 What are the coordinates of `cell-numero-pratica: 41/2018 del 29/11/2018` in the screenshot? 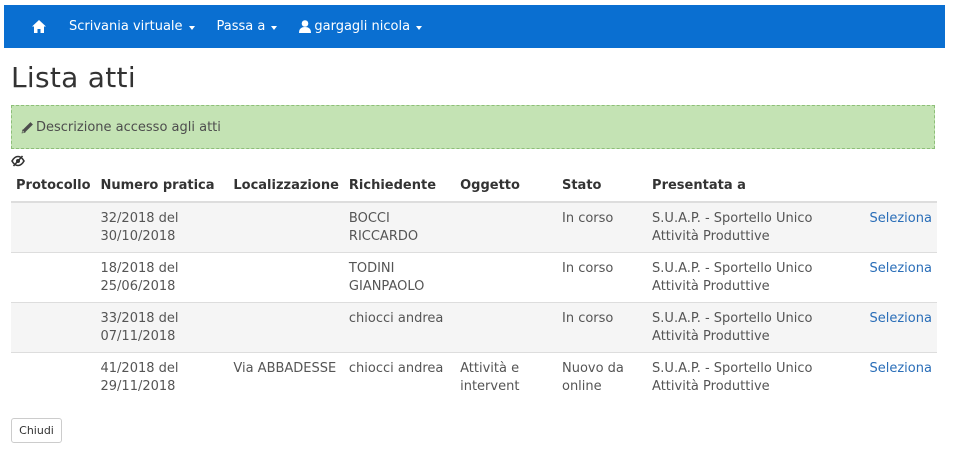 It's located at (162, 377).